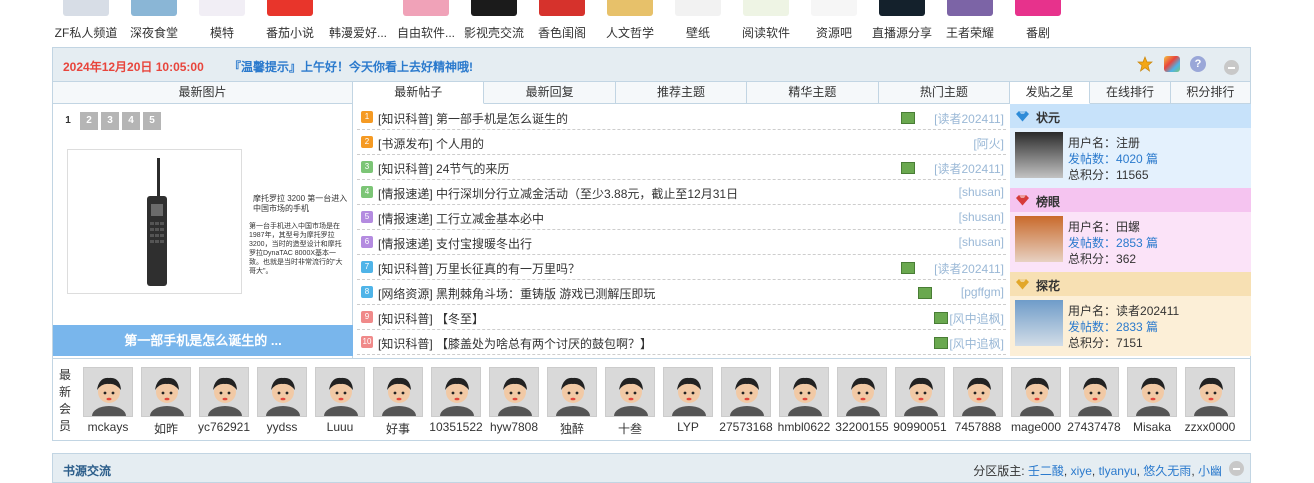 Image resolution: width=1314 pixels, height=483 pixels. I want to click on forum-link: 番剧, so click(1038, 21).